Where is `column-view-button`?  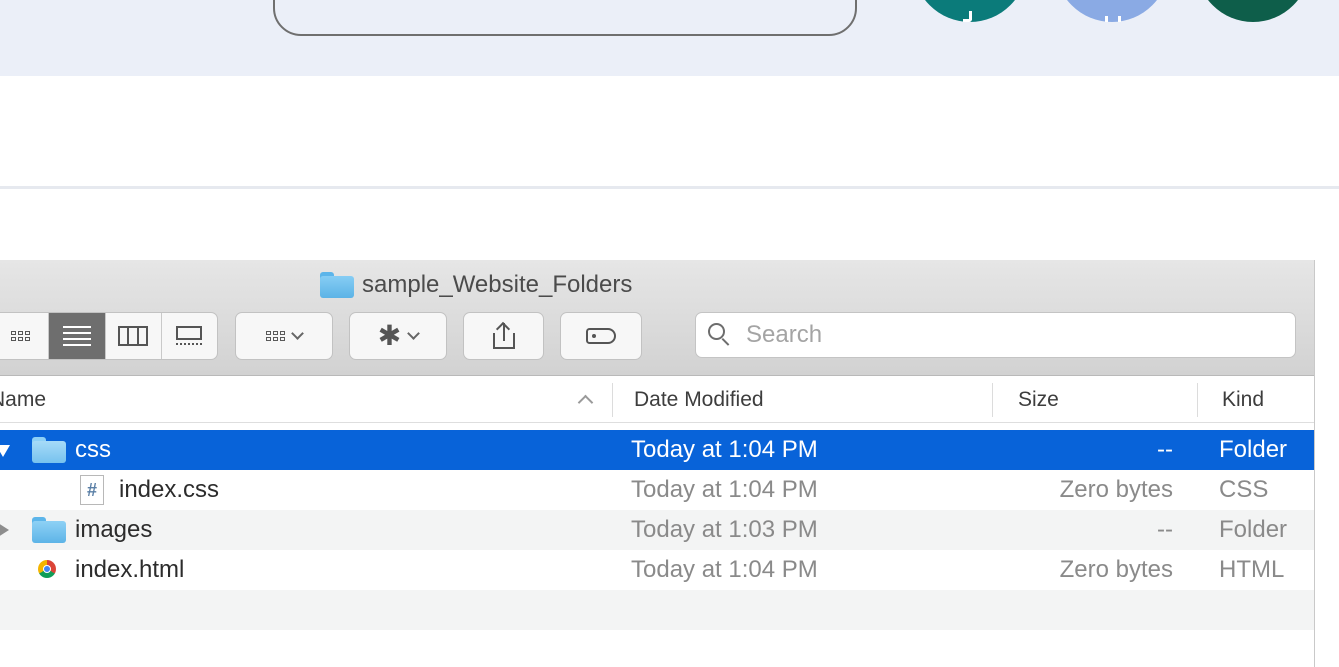
column-view-button is located at coordinates (132, 336).